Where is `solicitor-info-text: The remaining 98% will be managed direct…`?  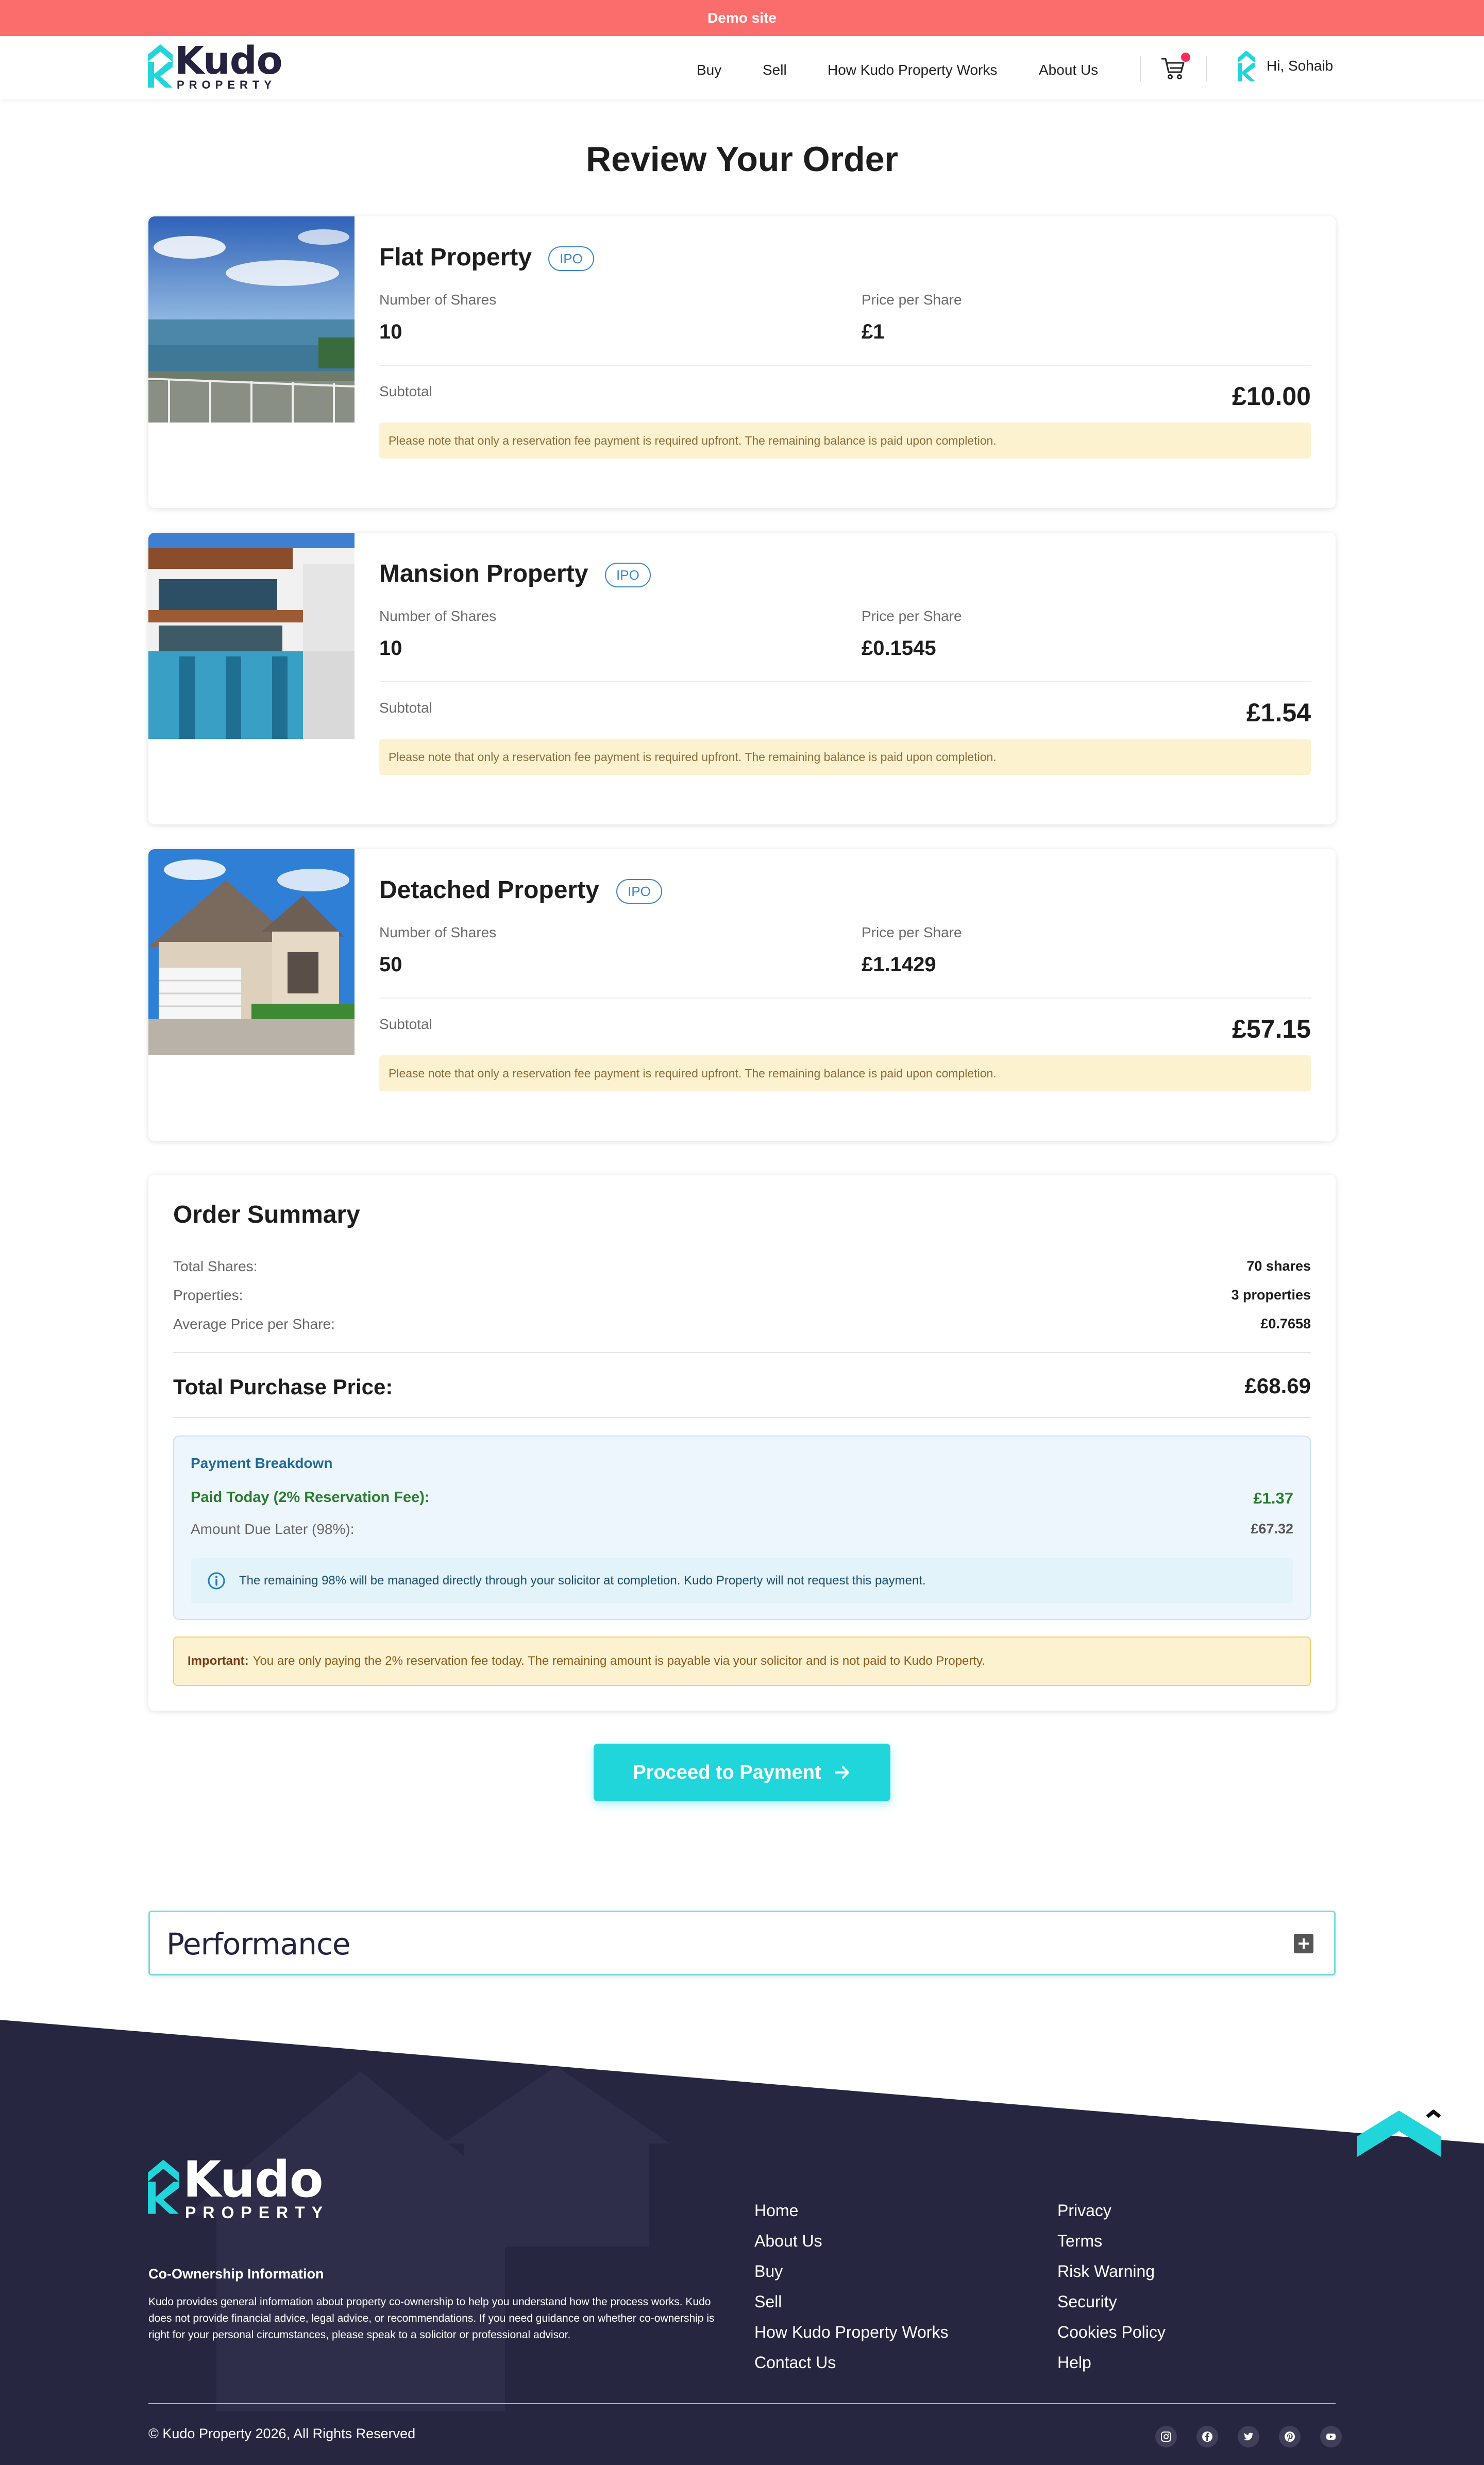 solicitor-info-text: The remaining 98% will be managed direct… is located at coordinates (582, 1581).